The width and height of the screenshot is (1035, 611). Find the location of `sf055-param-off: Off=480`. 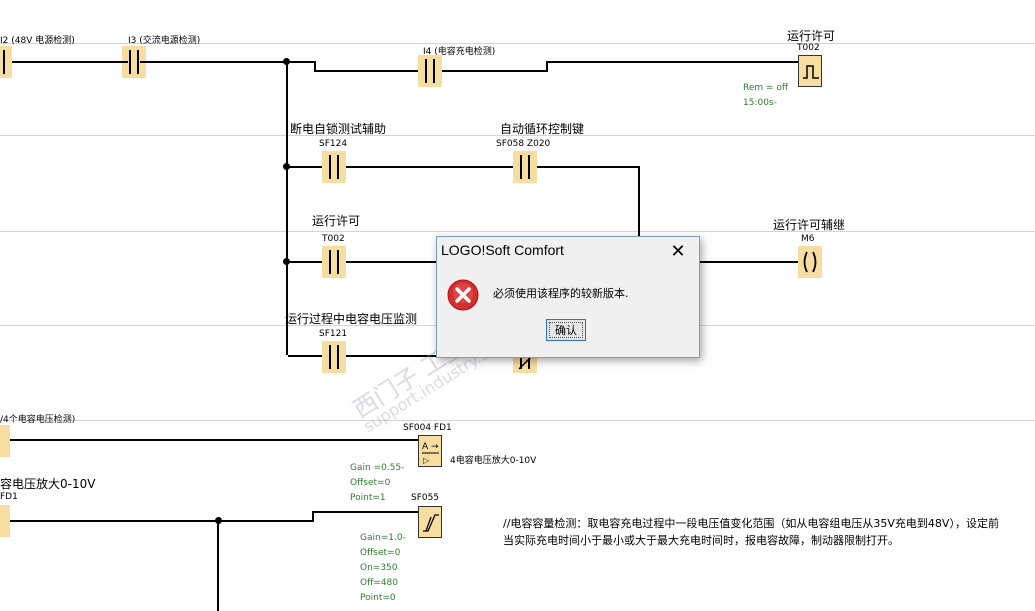

sf055-param-off: Off=480 is located at coordinates (379, 583).